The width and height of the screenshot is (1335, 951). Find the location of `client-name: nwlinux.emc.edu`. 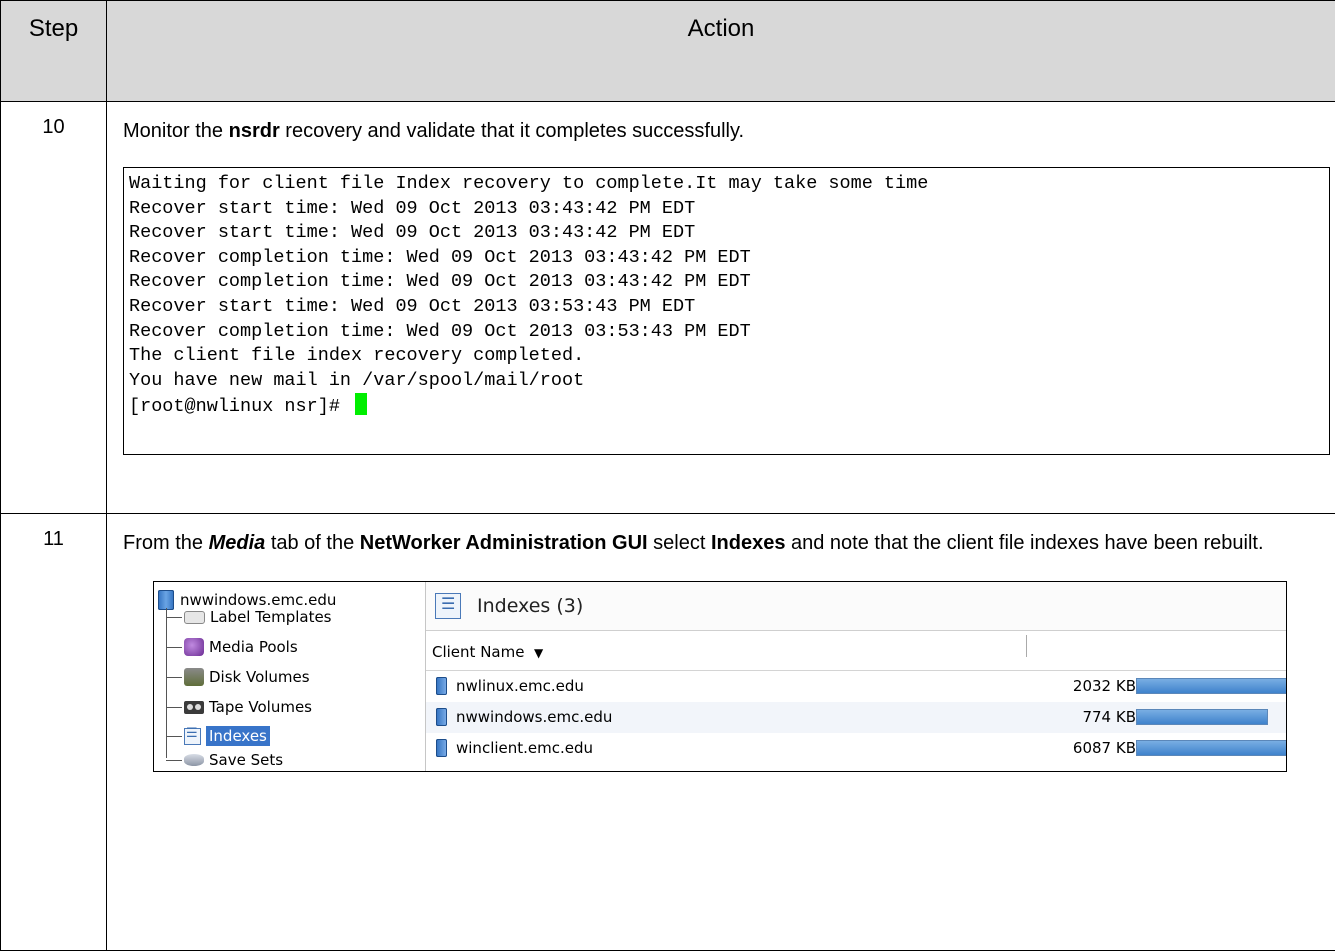

client-name: nwlinux.emc.edu is located at coordinates (520, 686).